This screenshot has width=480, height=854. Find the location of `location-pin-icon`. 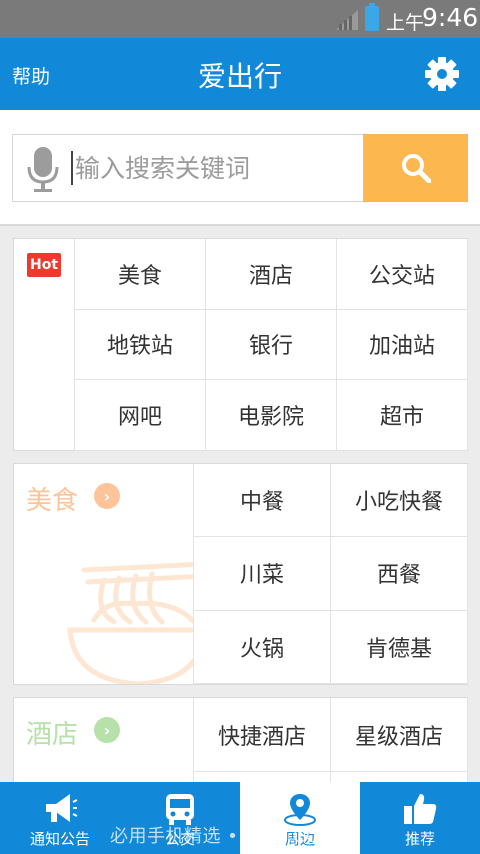

location-pin-icon is located at coordinates (300, 810).